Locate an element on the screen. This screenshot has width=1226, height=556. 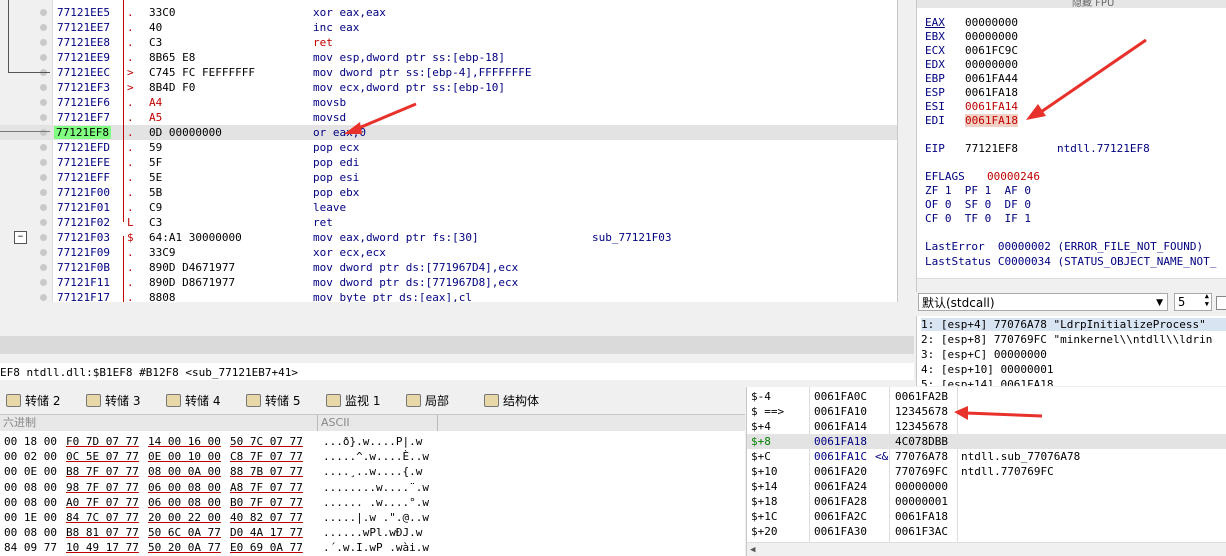
instruction-bytes: 8B4D F0 is located at coordinates (172, 87).